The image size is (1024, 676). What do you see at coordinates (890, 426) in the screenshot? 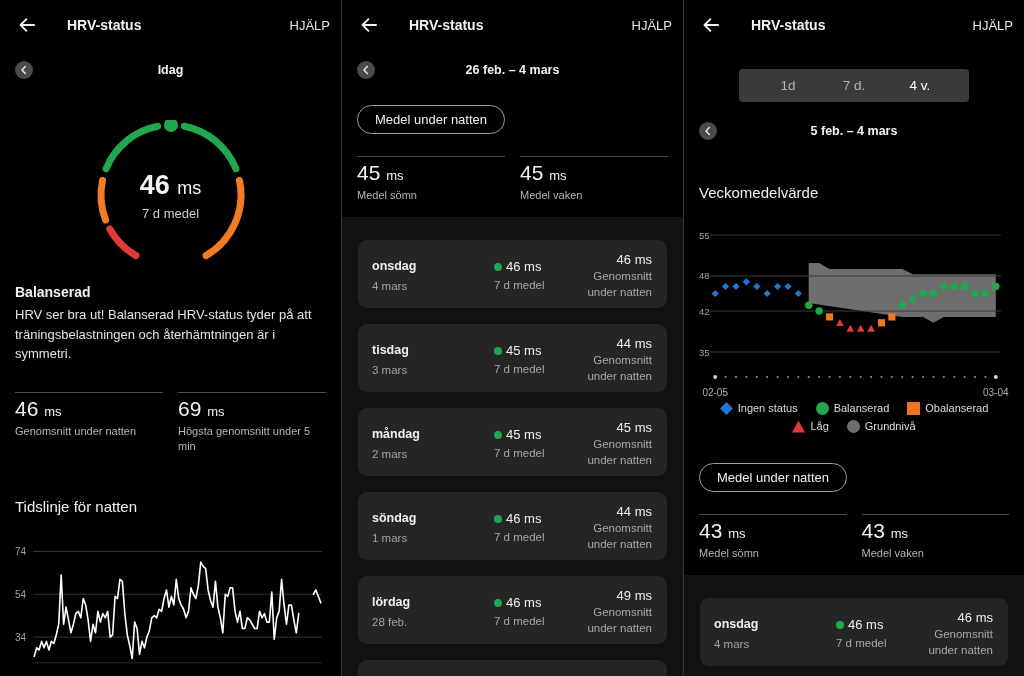
I see `legend-label: Grundnivå` at bounding box center [890, 426].